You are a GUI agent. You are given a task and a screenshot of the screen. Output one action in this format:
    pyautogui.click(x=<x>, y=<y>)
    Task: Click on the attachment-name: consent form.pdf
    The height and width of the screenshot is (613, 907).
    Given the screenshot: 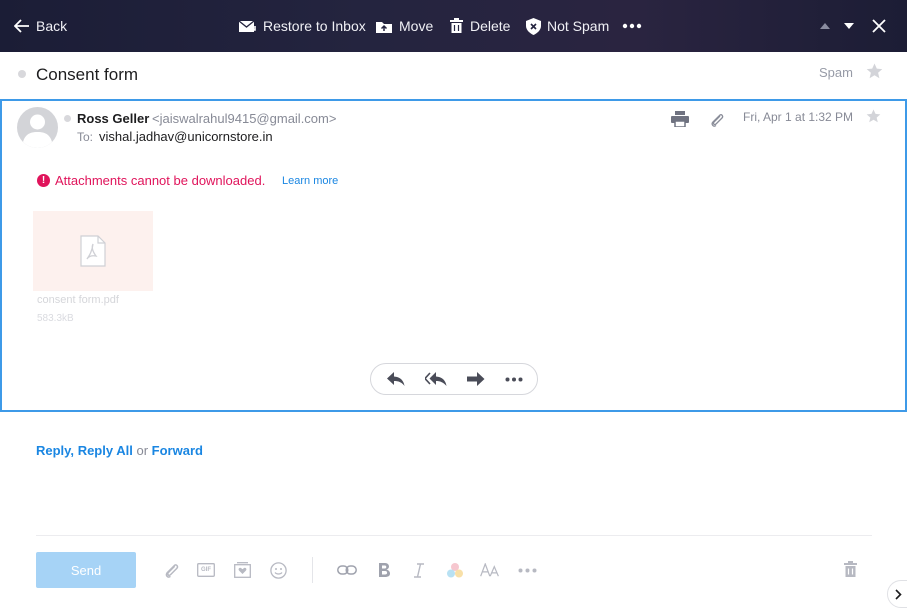 What is the action you would take?
    pyautogui.click(x=78, y=300)
    